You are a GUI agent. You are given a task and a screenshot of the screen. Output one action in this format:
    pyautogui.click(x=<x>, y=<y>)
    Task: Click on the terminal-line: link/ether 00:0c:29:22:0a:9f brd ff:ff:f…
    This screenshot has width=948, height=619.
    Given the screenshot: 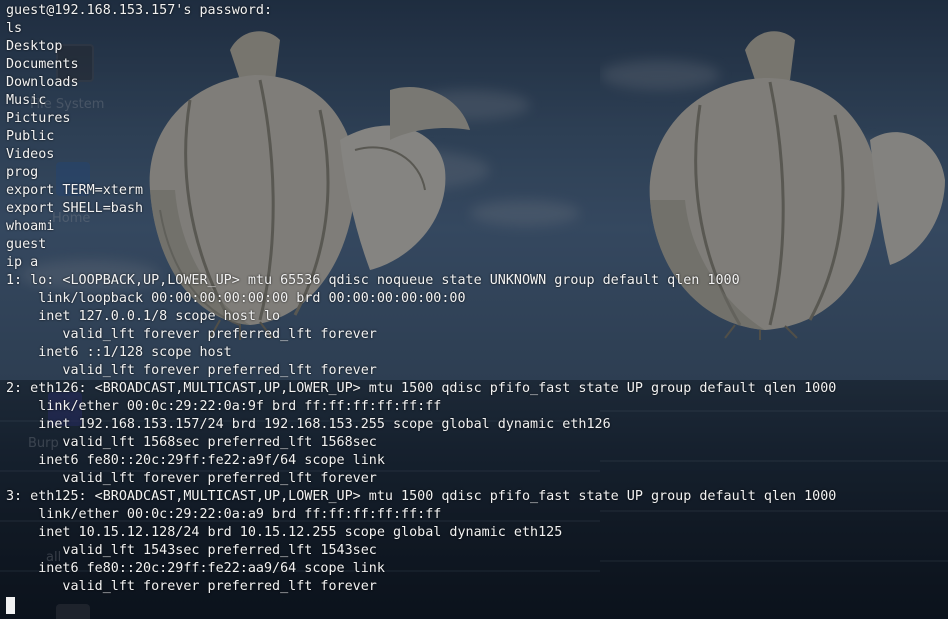 What is the action you would take?
    pyautogui.click(x=224, y=406)
    